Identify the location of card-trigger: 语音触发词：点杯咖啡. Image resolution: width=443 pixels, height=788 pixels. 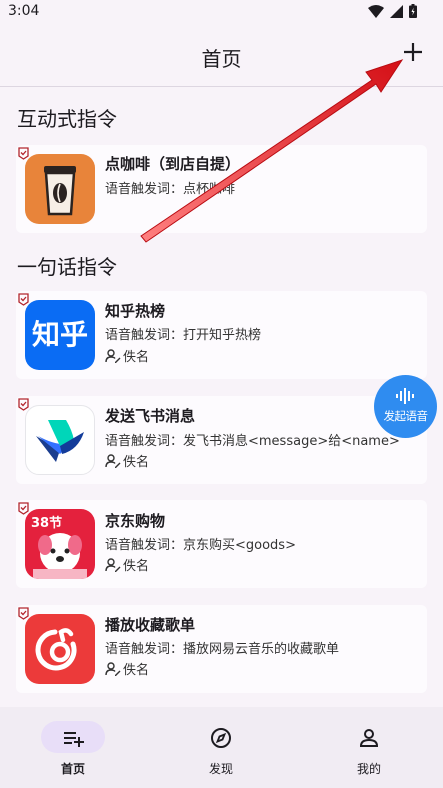
(170, 189).